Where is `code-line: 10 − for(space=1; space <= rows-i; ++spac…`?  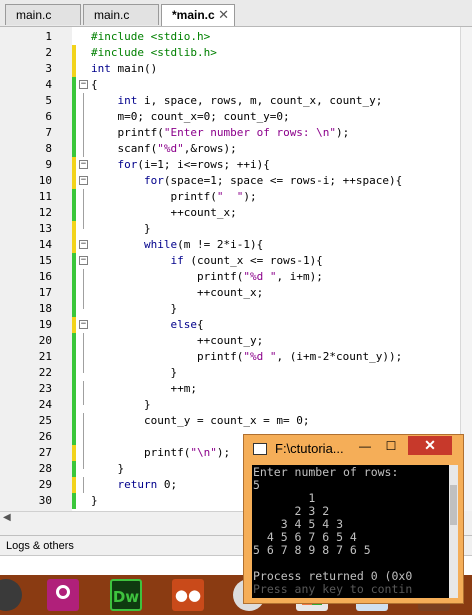
code-line: 10 − for(space=1; space <= rows-i; ++spac… is located at coordinates (230, 181).